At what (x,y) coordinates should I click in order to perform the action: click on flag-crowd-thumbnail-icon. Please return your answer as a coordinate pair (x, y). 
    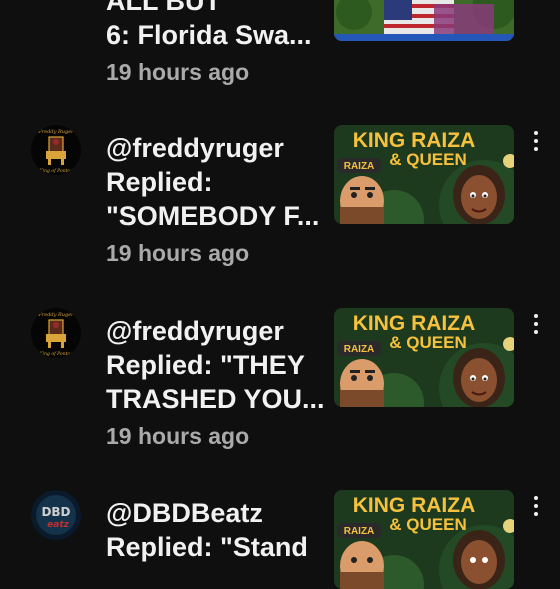
    Looking at the image, I should click on (424, 20).